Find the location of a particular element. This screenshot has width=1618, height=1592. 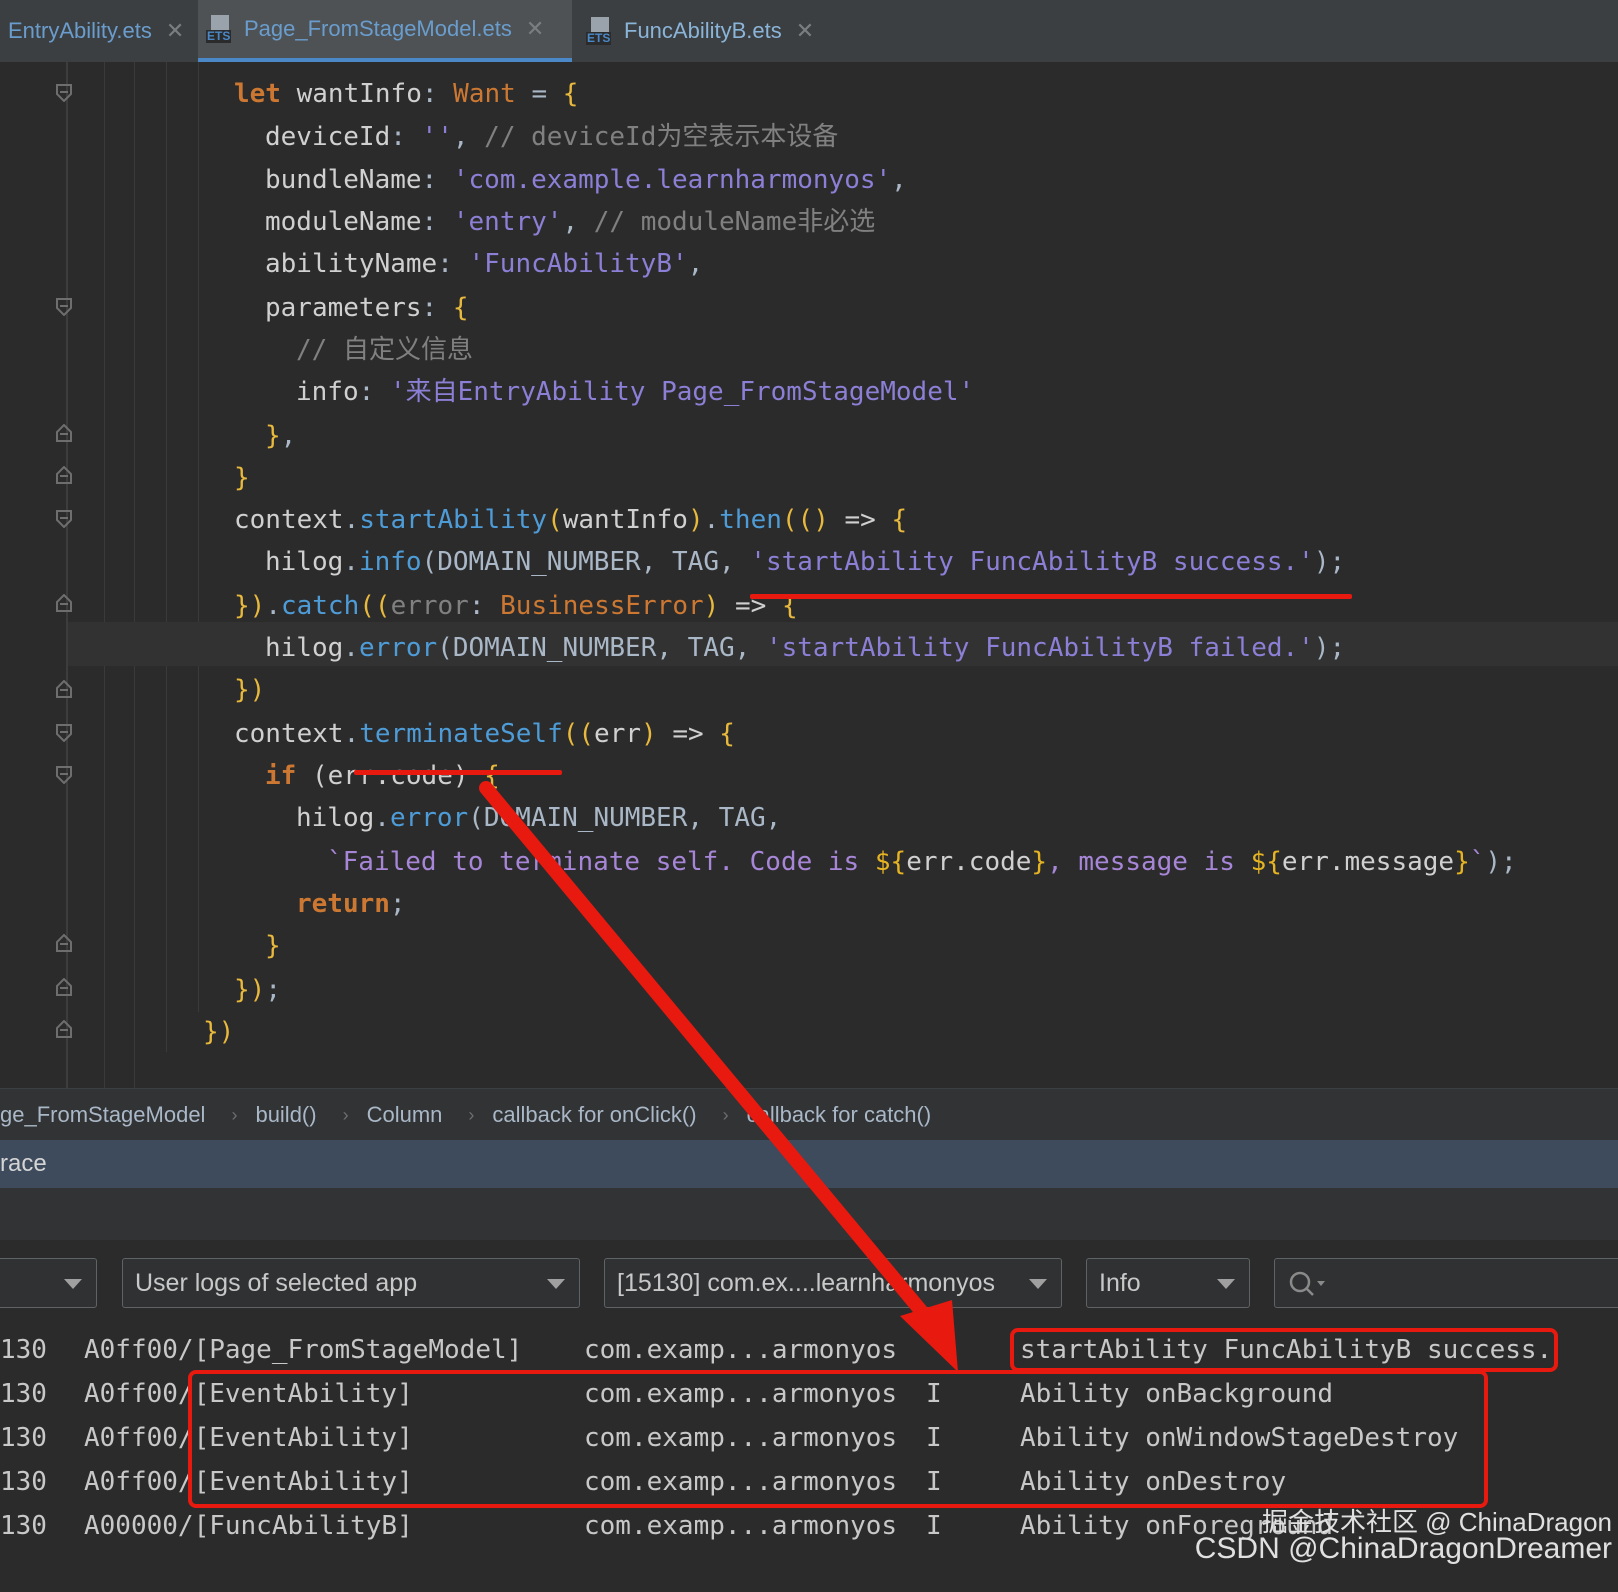

panel-title: race is located at coordinates (809, 1164).